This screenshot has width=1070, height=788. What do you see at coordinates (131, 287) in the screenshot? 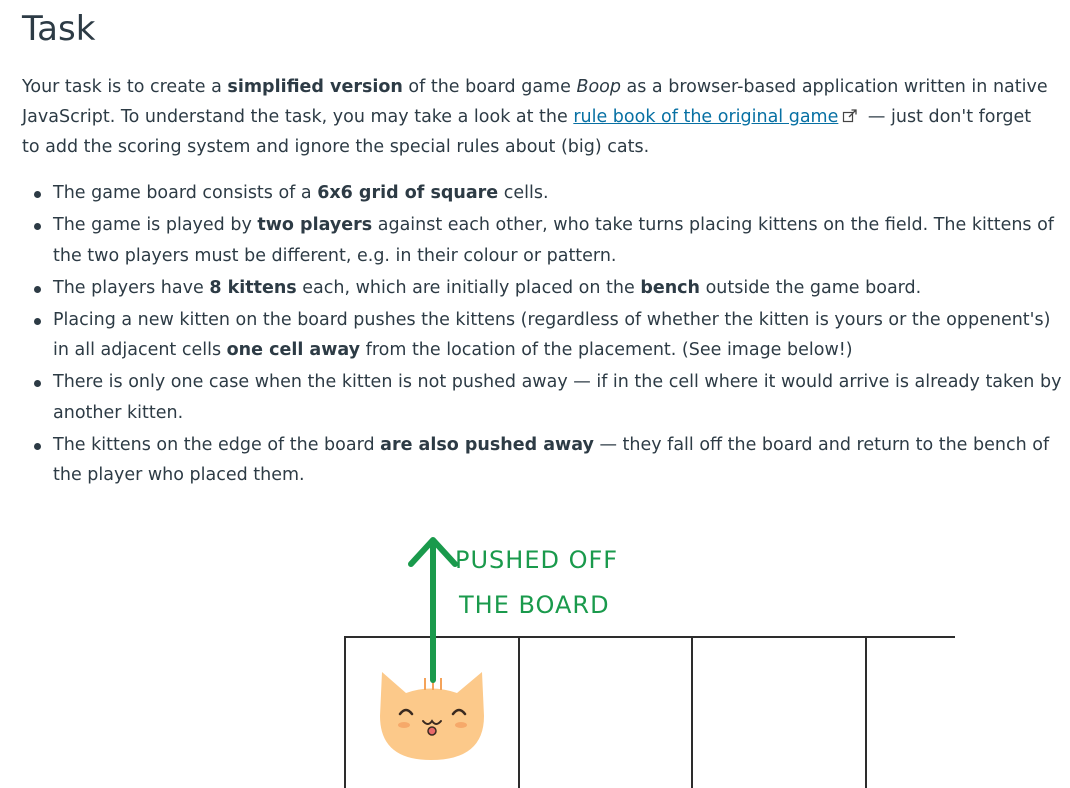
I see `rule-text: The players have` at bounding box center [131, 287].